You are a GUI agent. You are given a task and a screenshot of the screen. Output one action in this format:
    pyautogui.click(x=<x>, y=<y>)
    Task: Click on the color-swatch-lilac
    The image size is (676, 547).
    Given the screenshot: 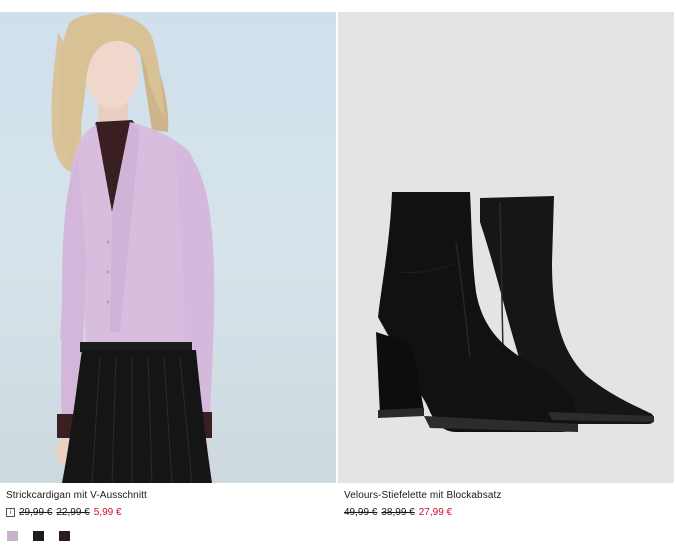 What is the action you would take?
    pyautogui.click(x=12, y=536)
    